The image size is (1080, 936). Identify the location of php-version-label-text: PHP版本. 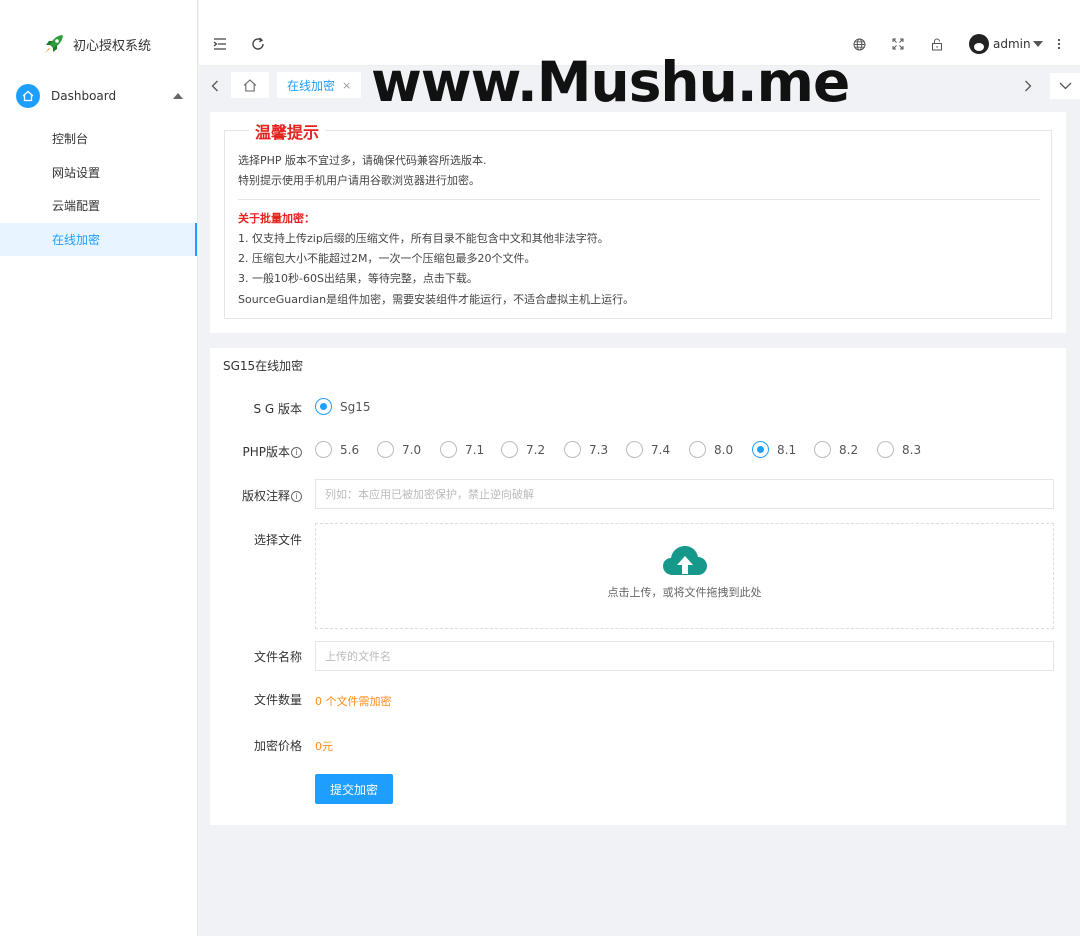
(266, 452).